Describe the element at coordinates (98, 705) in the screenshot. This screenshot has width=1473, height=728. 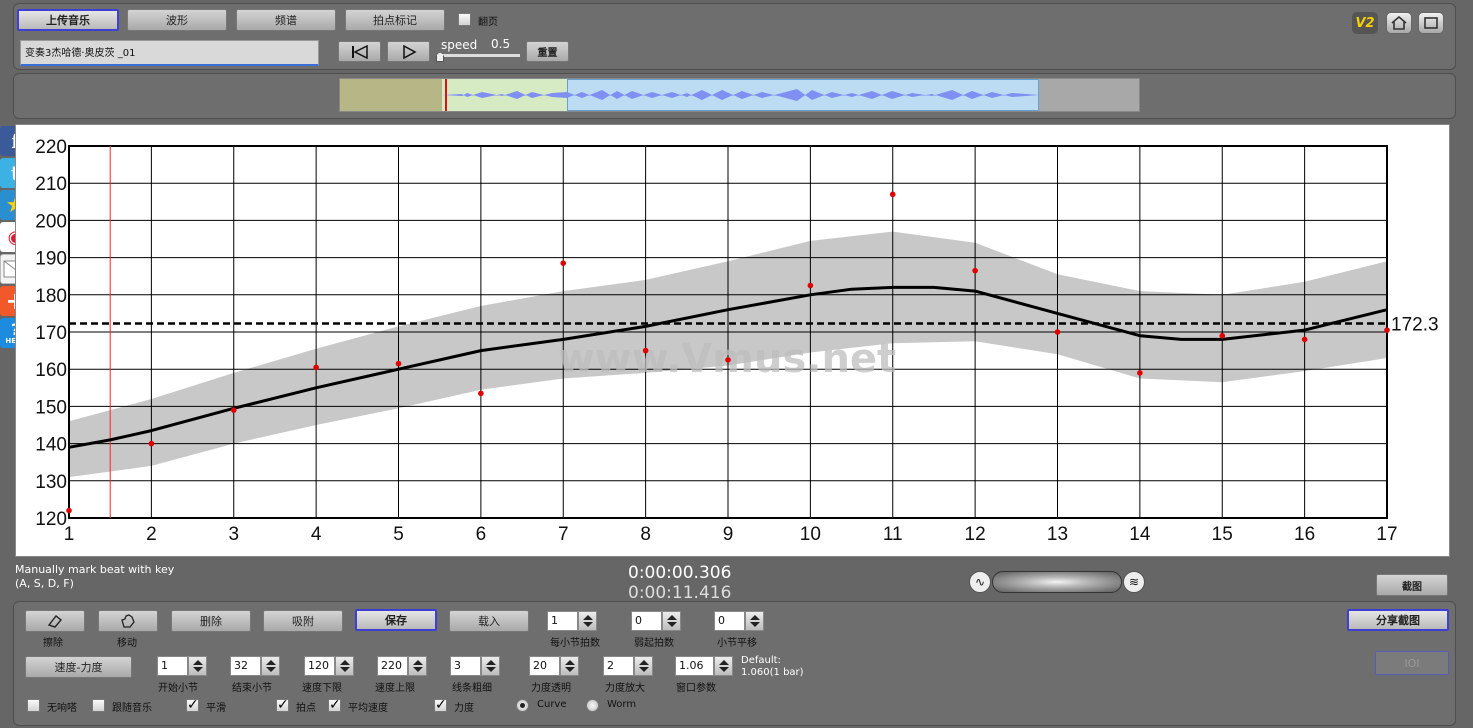
I see `follow-music-checkbox` at that location.